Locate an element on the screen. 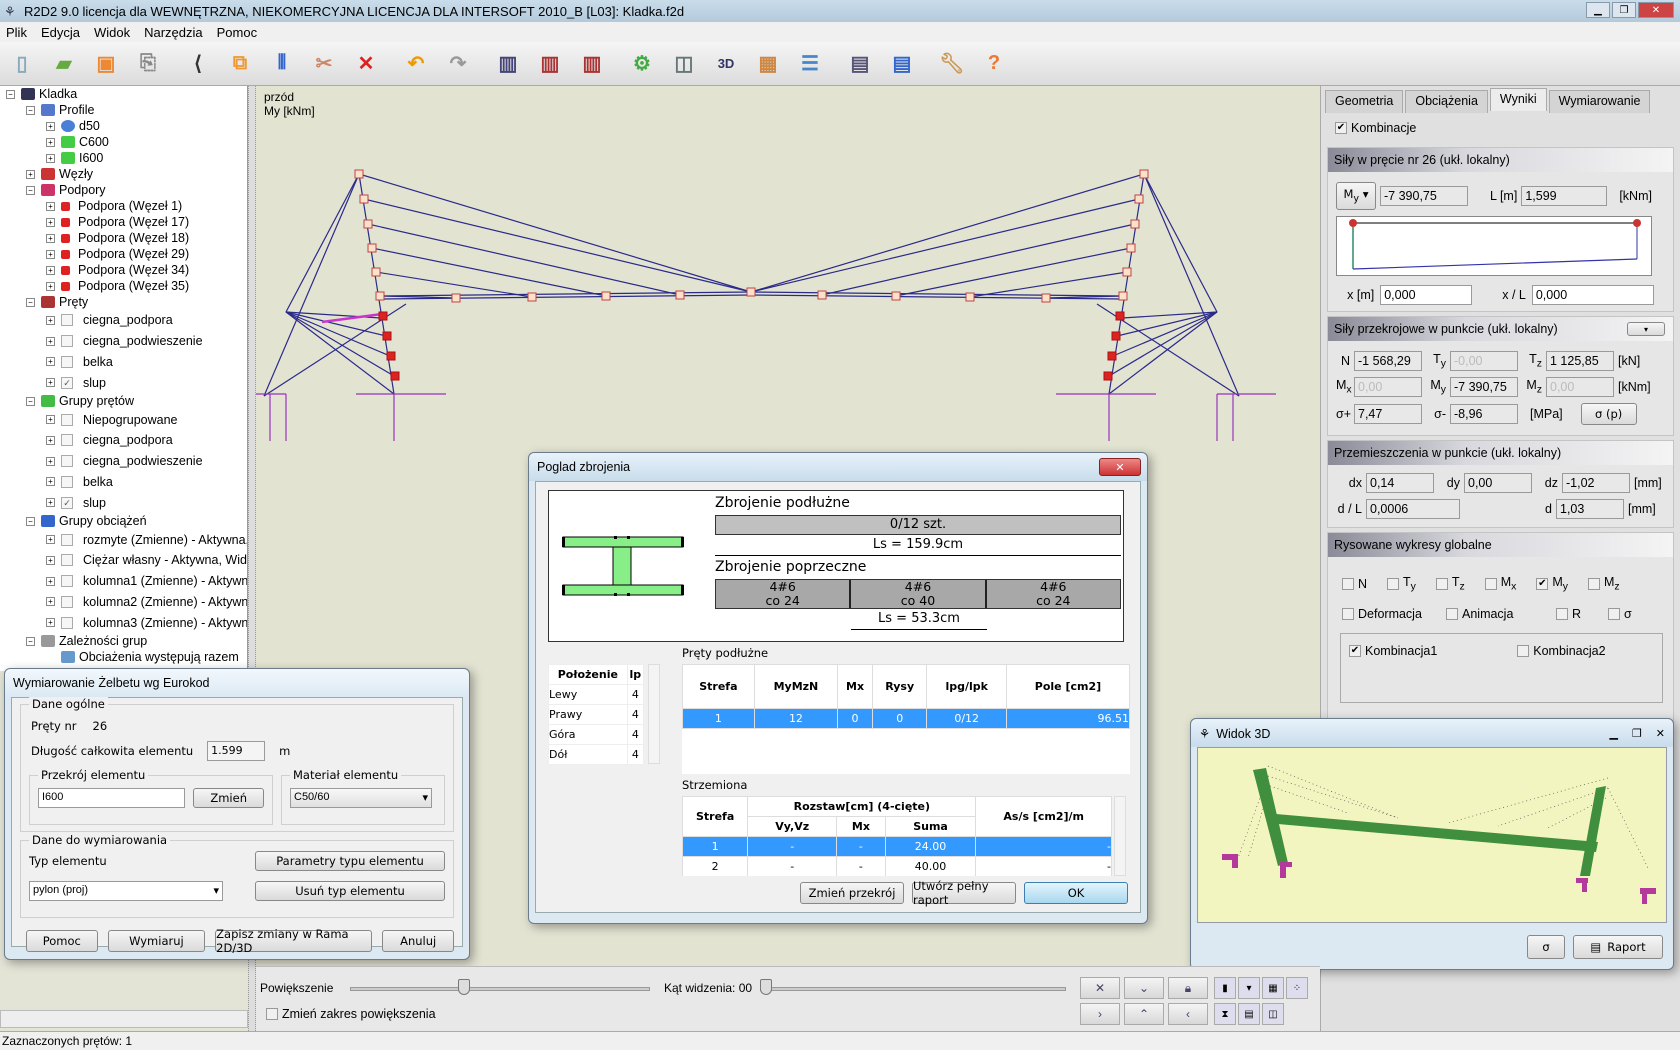  save-icon: ▣ is located at coordinates (106, 64).